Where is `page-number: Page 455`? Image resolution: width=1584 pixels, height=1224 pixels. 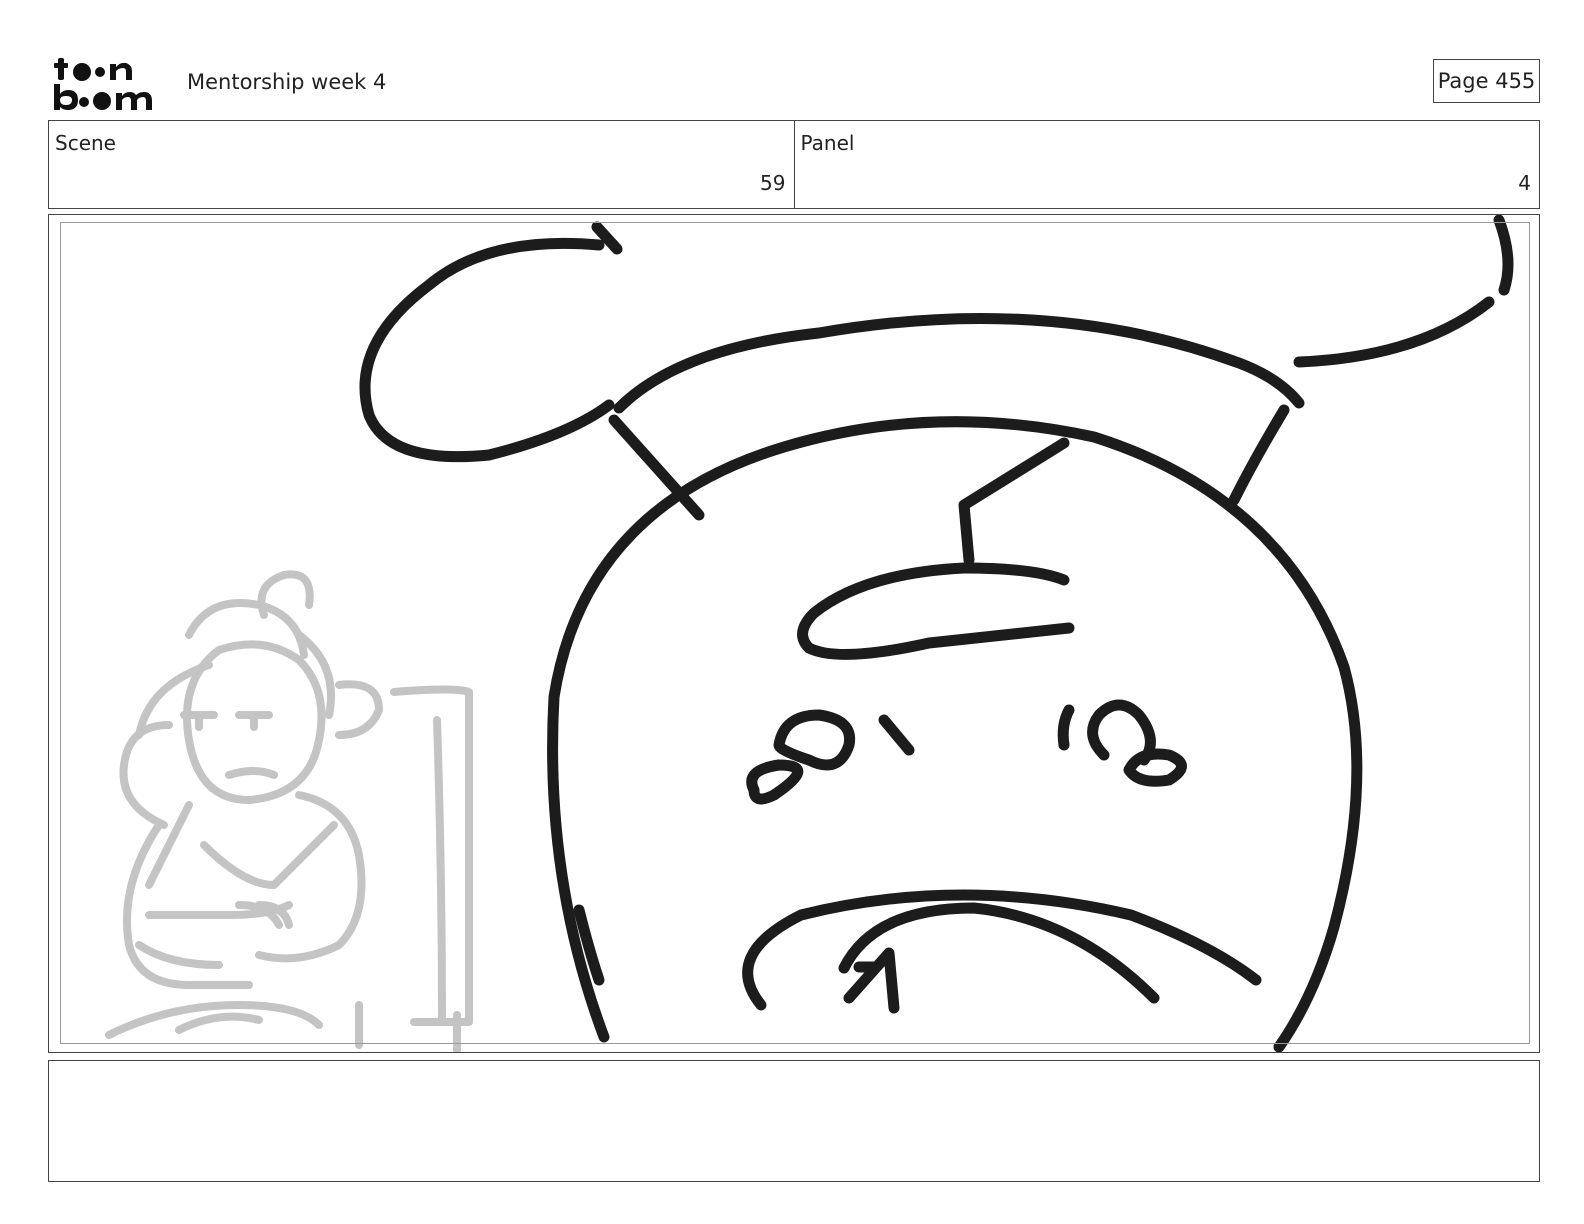 page-number: Page 455 is located at coordinates (1486, 81).